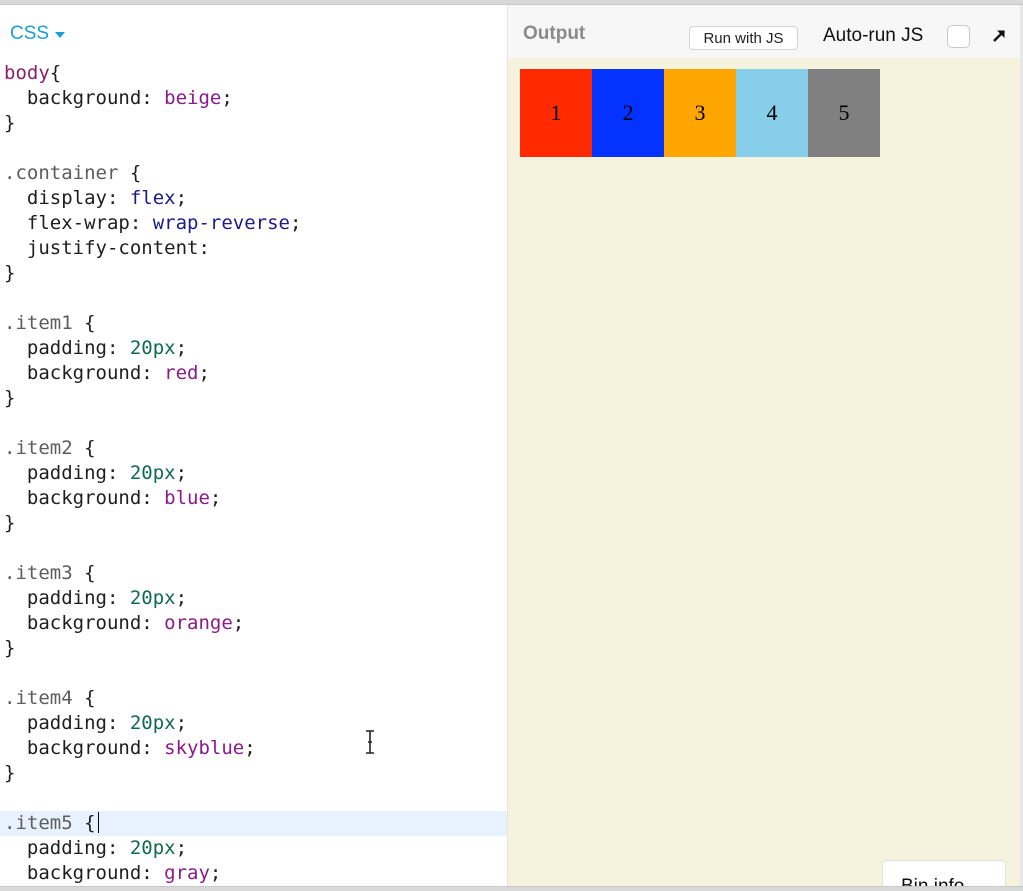 The width and height of the screenshot is (1023, 891). I want to click on code-token: skyblue, so click(204, 748).